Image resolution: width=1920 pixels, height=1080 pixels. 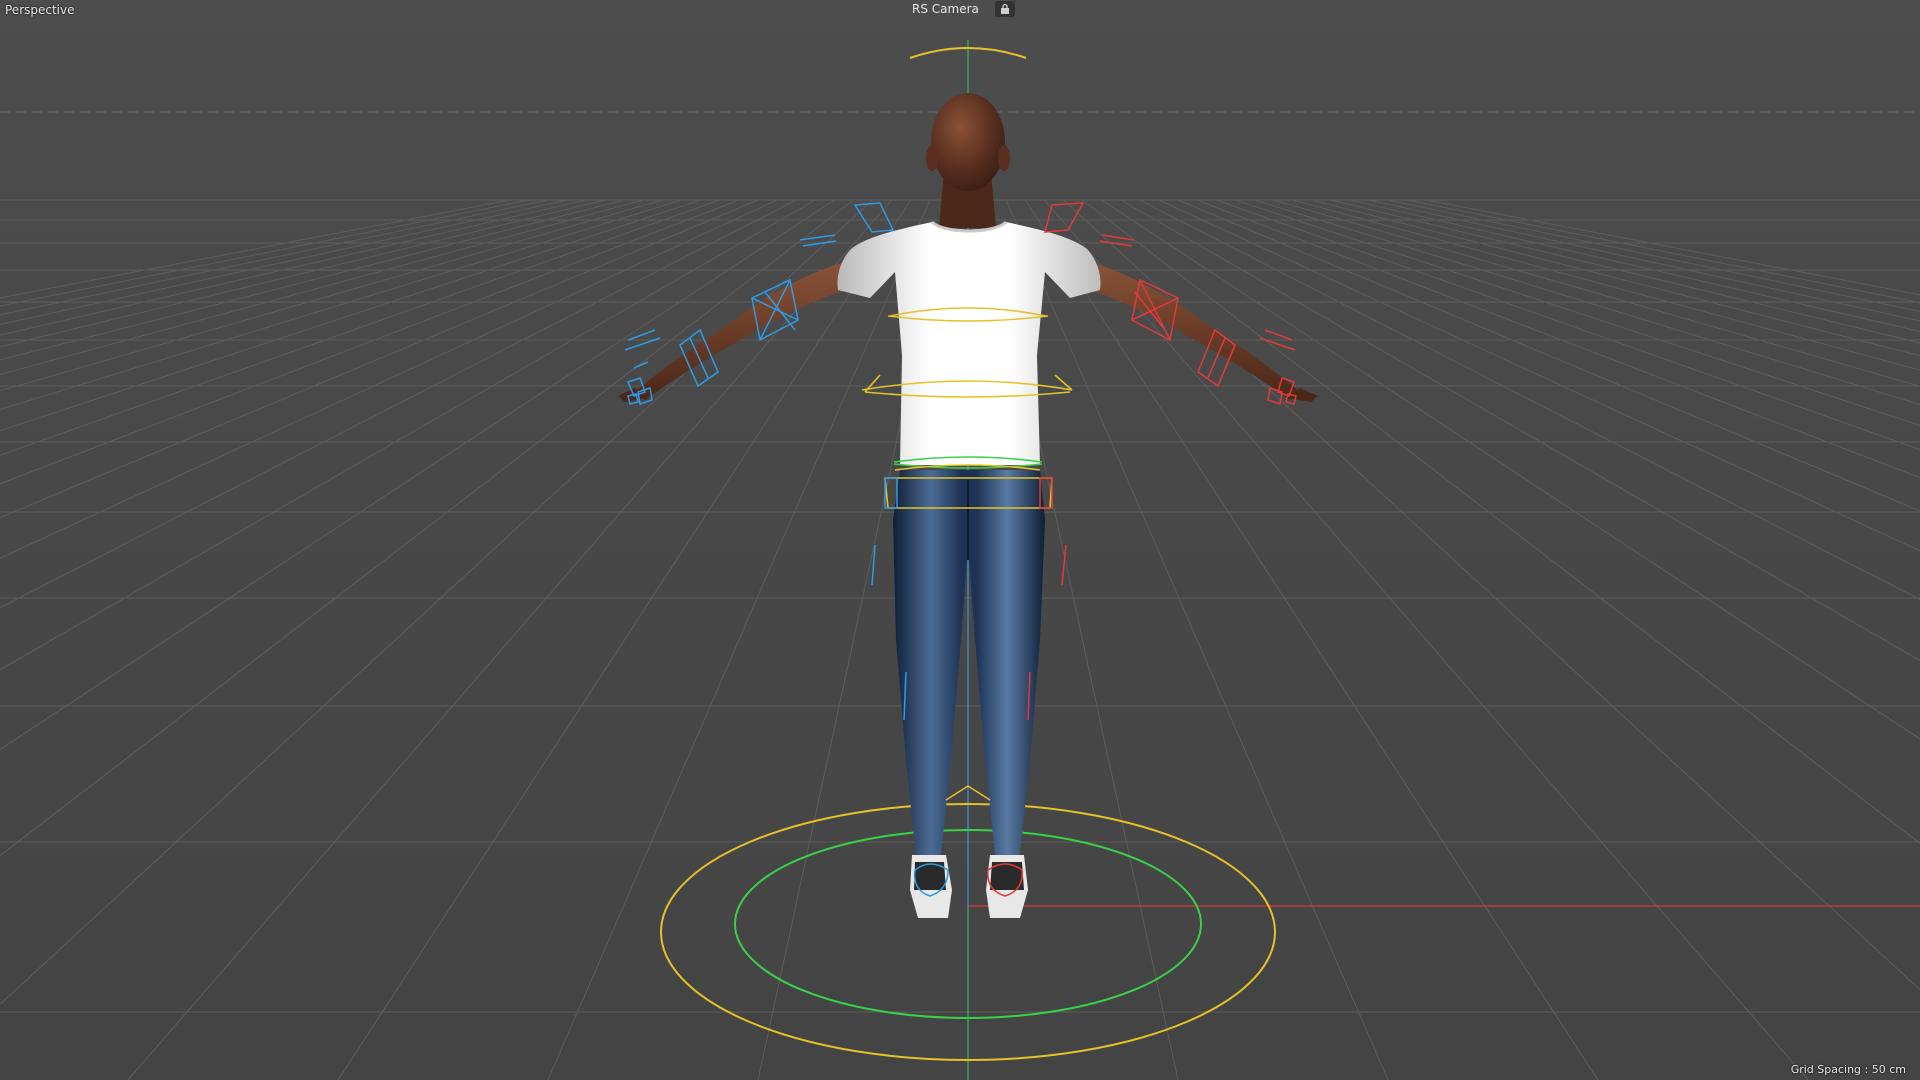 I want to click on left-arm, so click(x=741, y=331).